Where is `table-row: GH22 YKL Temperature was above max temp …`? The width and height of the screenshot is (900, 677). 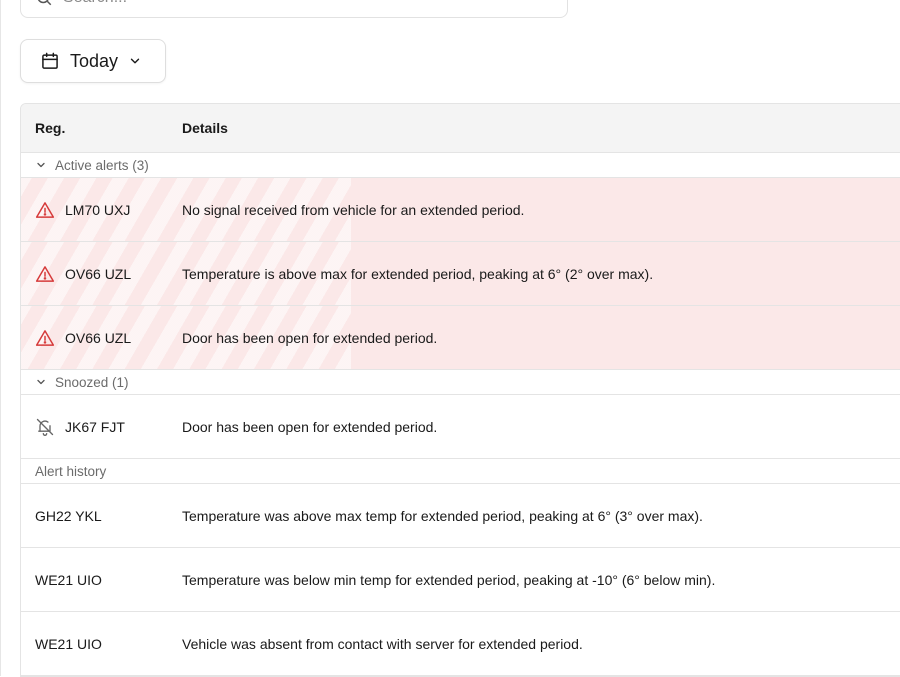
table-row: GH22 YKL Temperature was above max temp … is located at coordinates (460, 516).